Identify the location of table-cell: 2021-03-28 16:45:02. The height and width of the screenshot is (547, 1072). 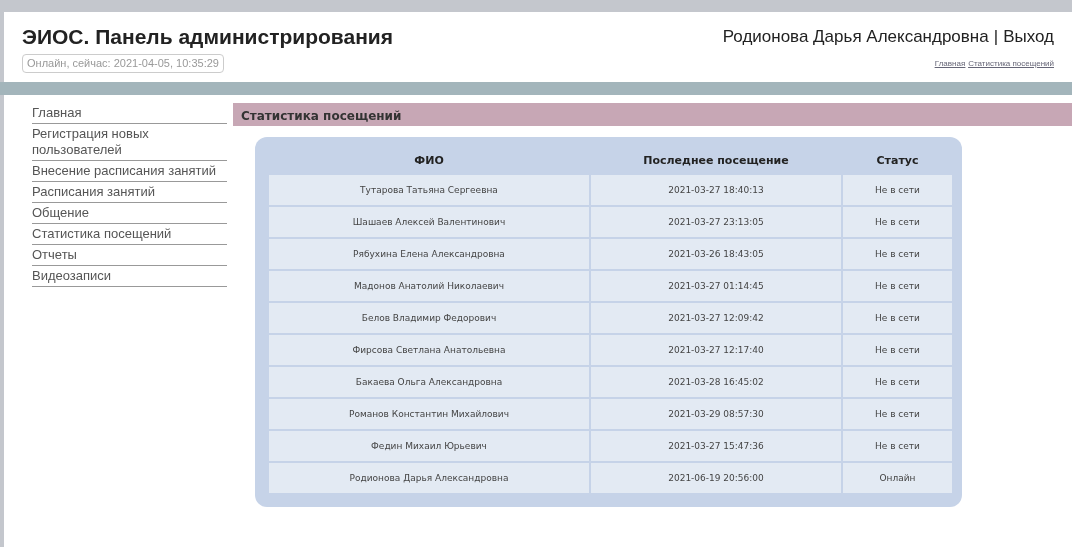
(716, 382).